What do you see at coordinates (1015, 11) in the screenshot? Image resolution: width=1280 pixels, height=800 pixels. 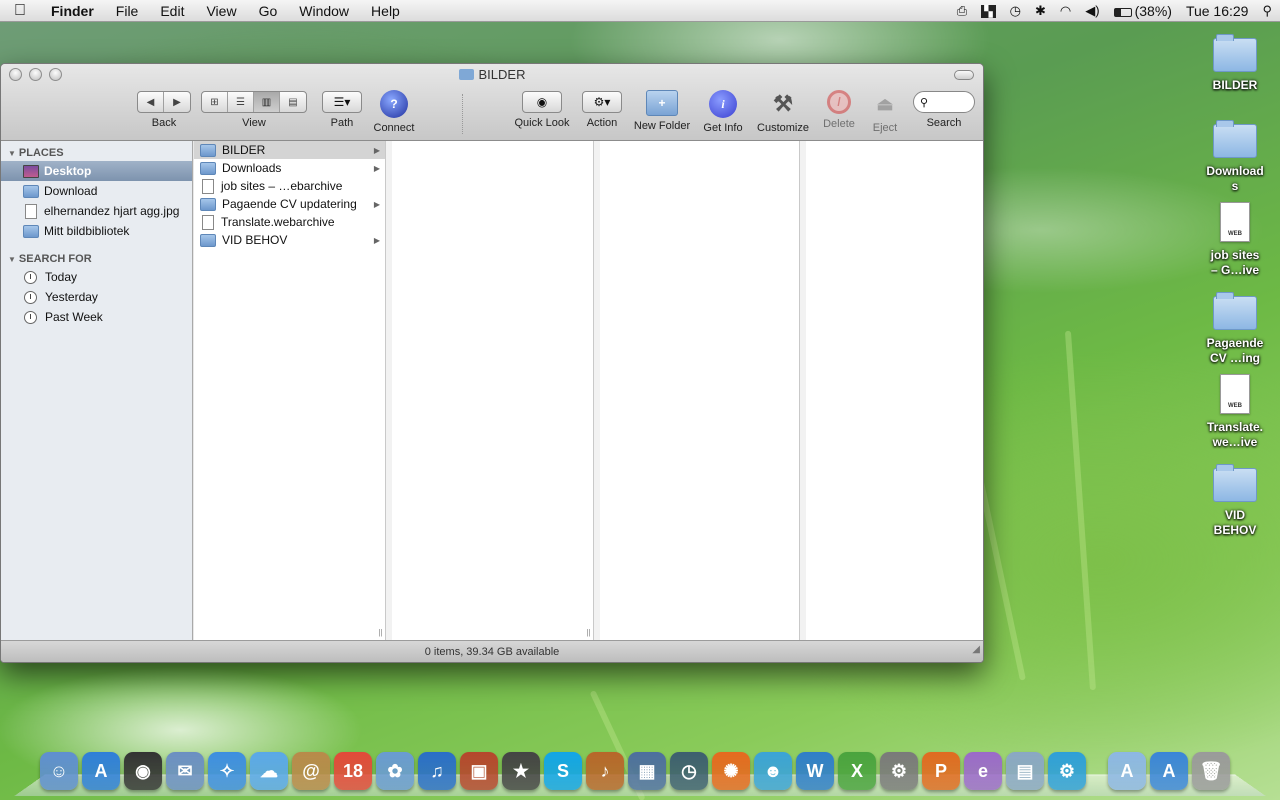 I see `time-machine-menu-icon: ◷` at bounding box center [1015, 11].